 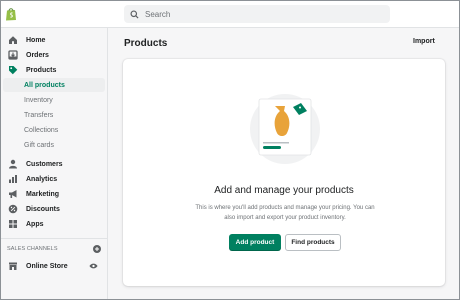 I want to click on top-bar, so click(x=230, y=14).